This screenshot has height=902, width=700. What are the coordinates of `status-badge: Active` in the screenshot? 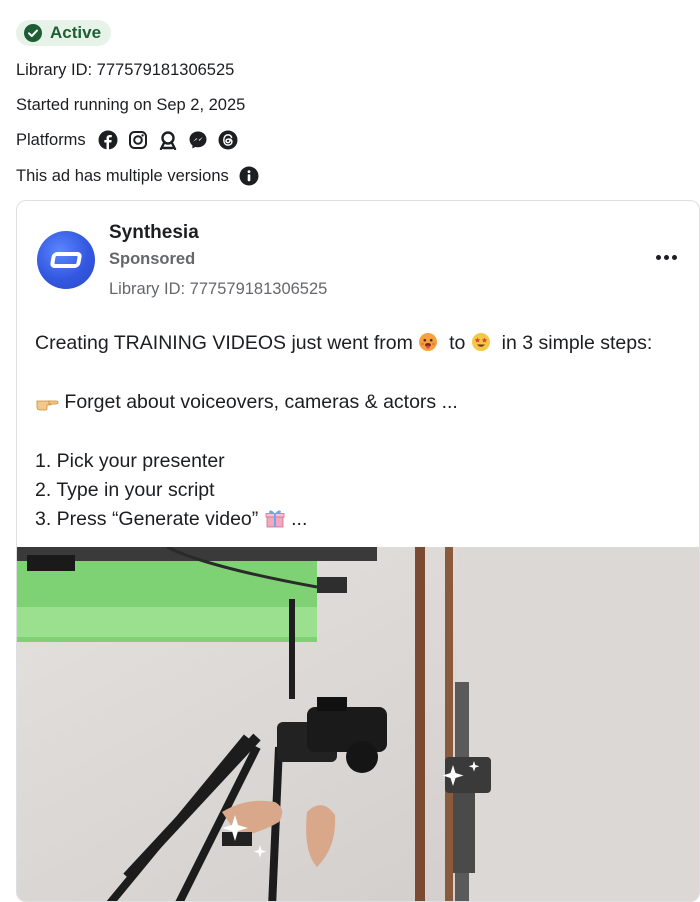 It's located at (64, 33).